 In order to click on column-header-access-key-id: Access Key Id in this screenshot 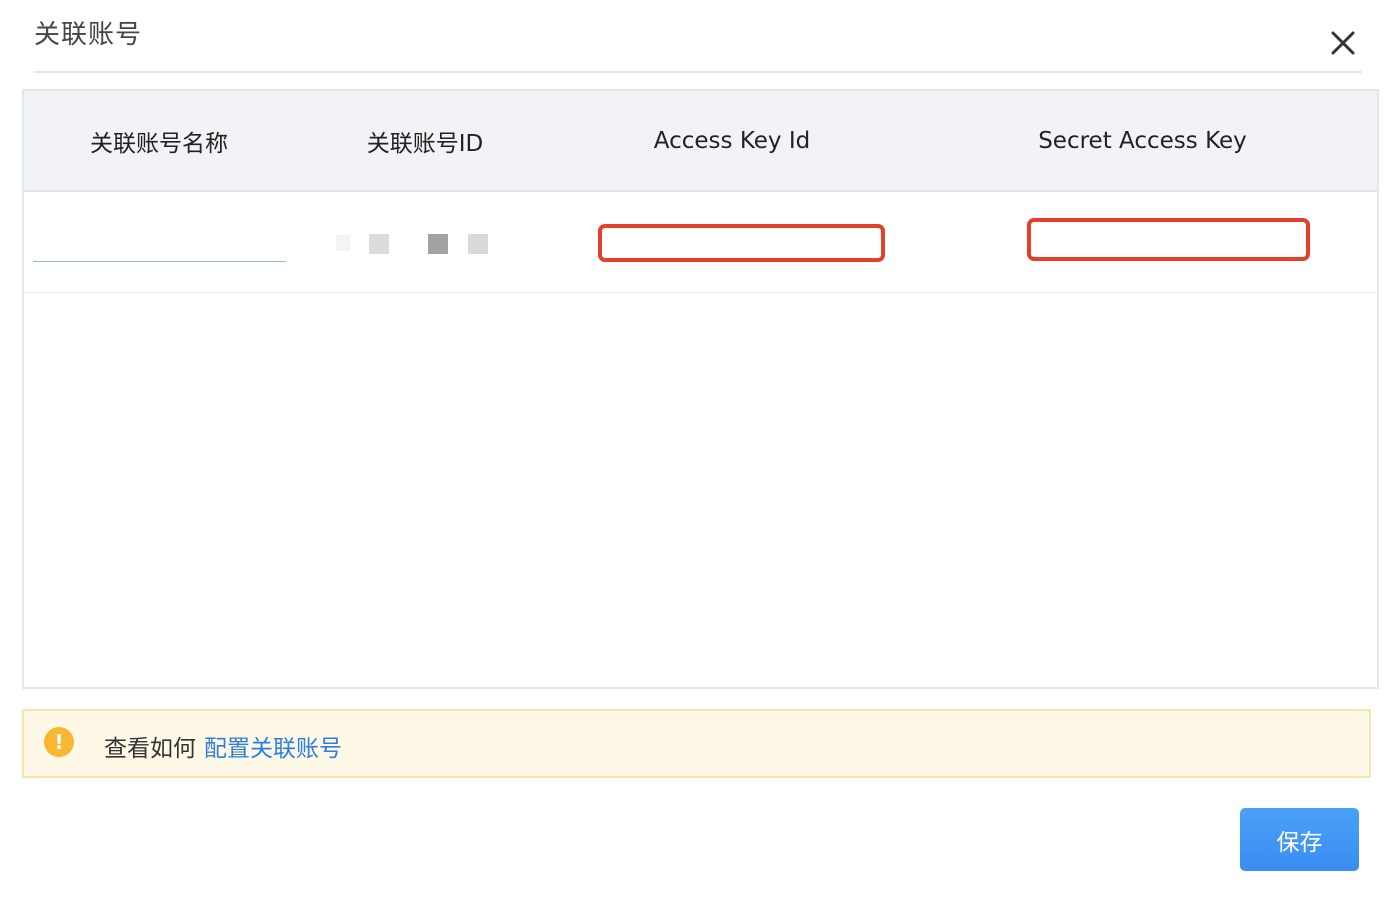, I will do `click(732, 140)`.